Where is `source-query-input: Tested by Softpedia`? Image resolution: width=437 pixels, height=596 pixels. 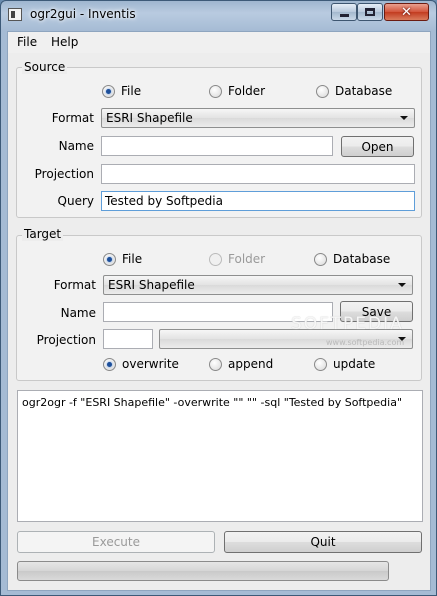
source-query-input: Tested by Softpedia is located at coordinates (258, 201).